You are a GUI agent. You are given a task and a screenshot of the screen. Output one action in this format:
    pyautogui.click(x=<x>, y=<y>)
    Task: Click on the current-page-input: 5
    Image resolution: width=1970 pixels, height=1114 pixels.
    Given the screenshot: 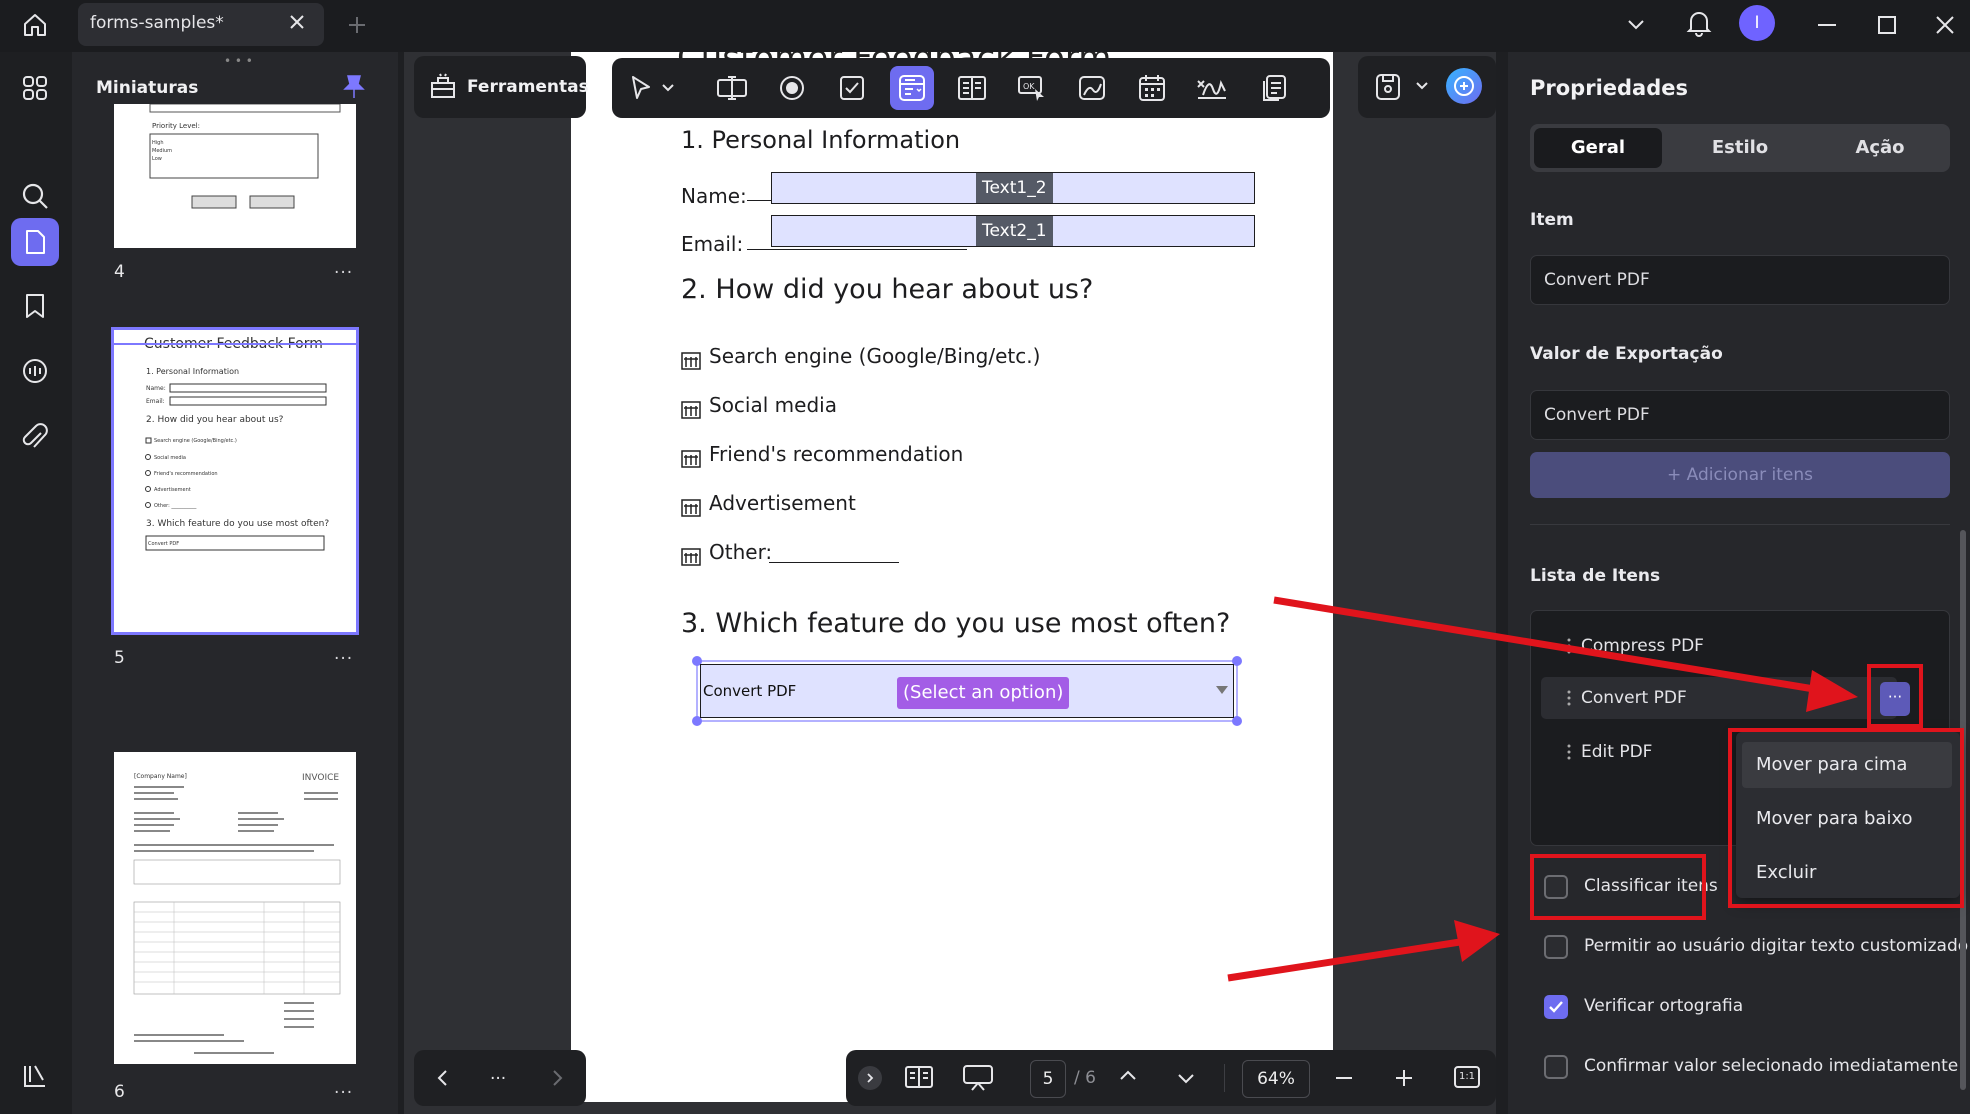 What is the action you would take?
    pyautogui.click(x=1048, y=1079)
    